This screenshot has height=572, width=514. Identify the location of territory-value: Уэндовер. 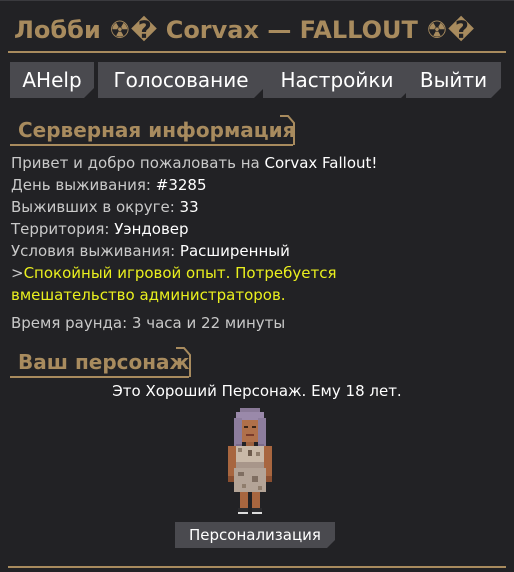
(151, 229).